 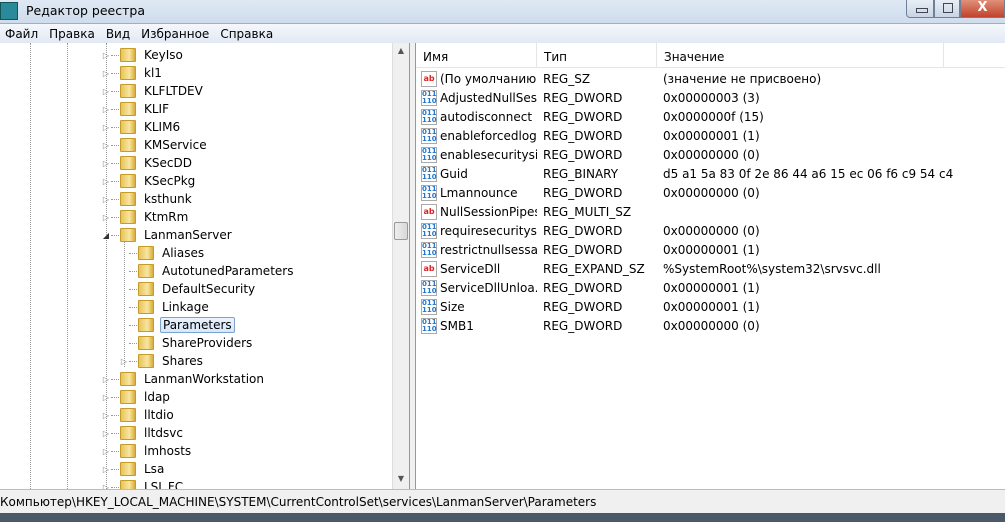 I want to click on tree-guide-line, so click(x=30, y=266).